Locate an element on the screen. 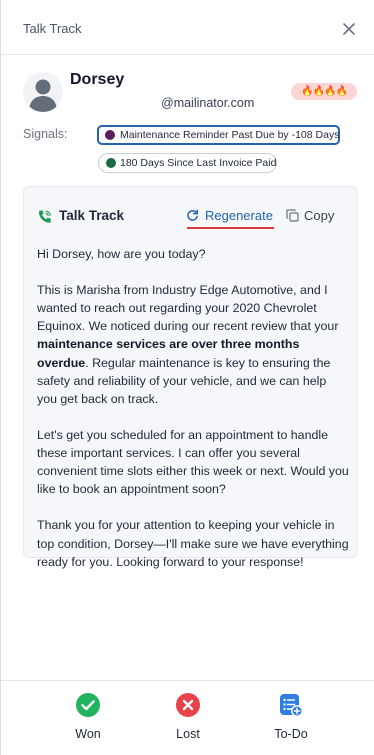  contact-email: @mailinator.com is located at coordinates (208, 103).